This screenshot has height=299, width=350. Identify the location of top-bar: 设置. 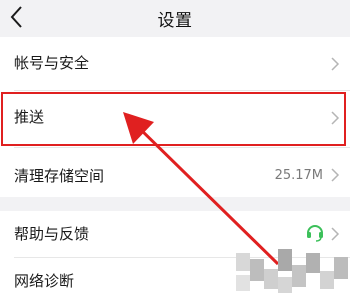
(175, 18).